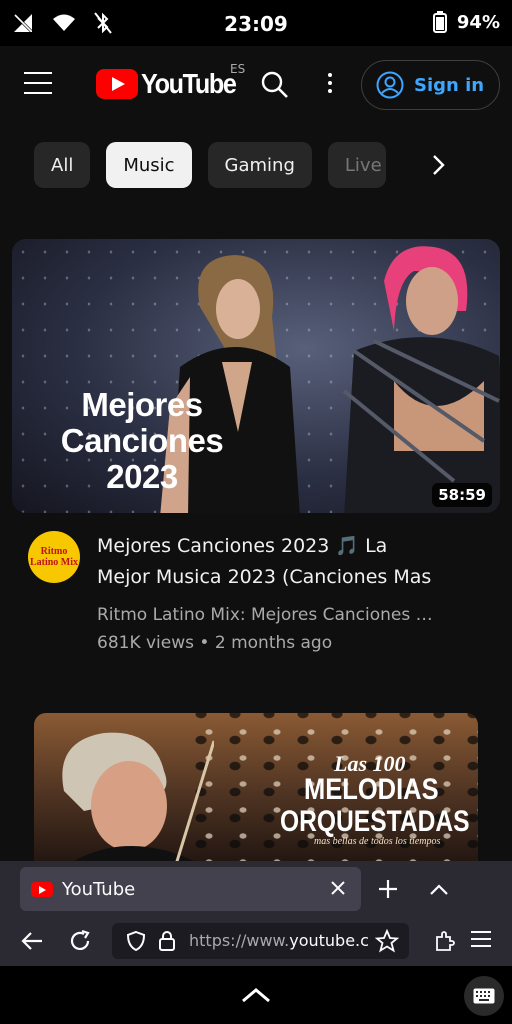 The image size is (512, 1024). I want to click on avatar-text: Ritmo Latino Mix, so click(54, 557).